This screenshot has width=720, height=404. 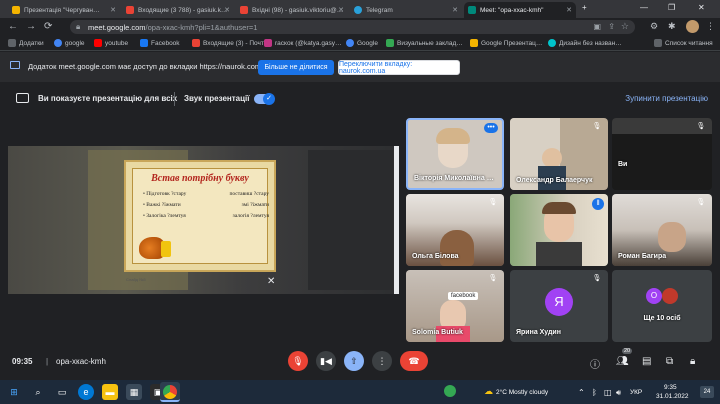 I want to click on close-window-button: ✕, so click(x=701, y=7).